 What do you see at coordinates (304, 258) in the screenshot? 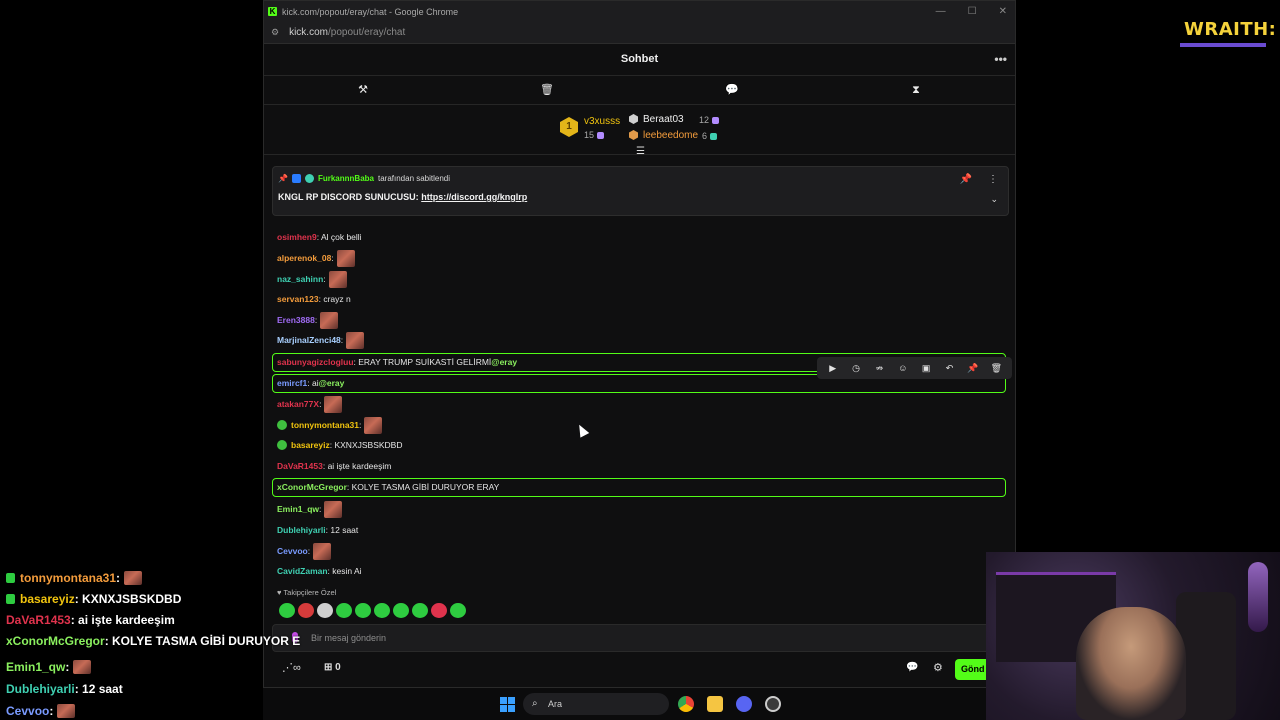
I see `chat-username: alperenok_08` at bounding box center [304, 258].